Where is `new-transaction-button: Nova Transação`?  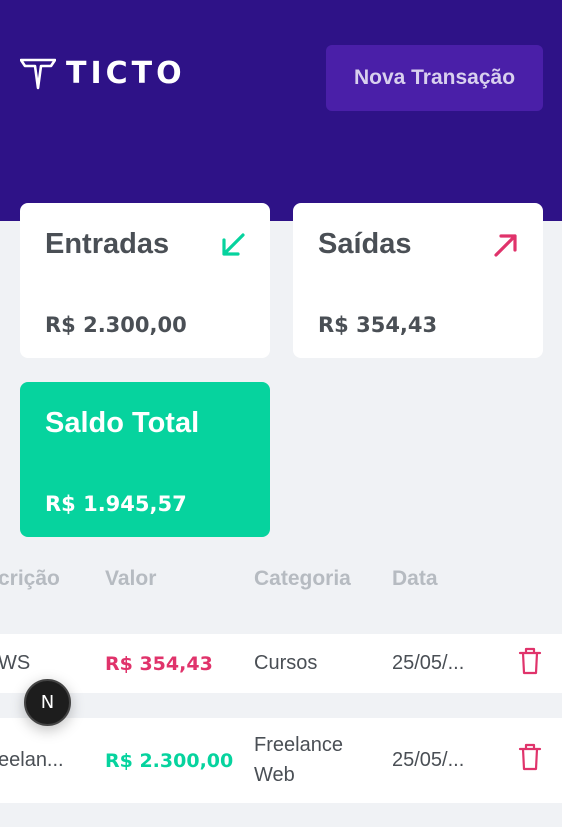 new-transaction-button: Nova Transação is located at coordinates (434, 78).